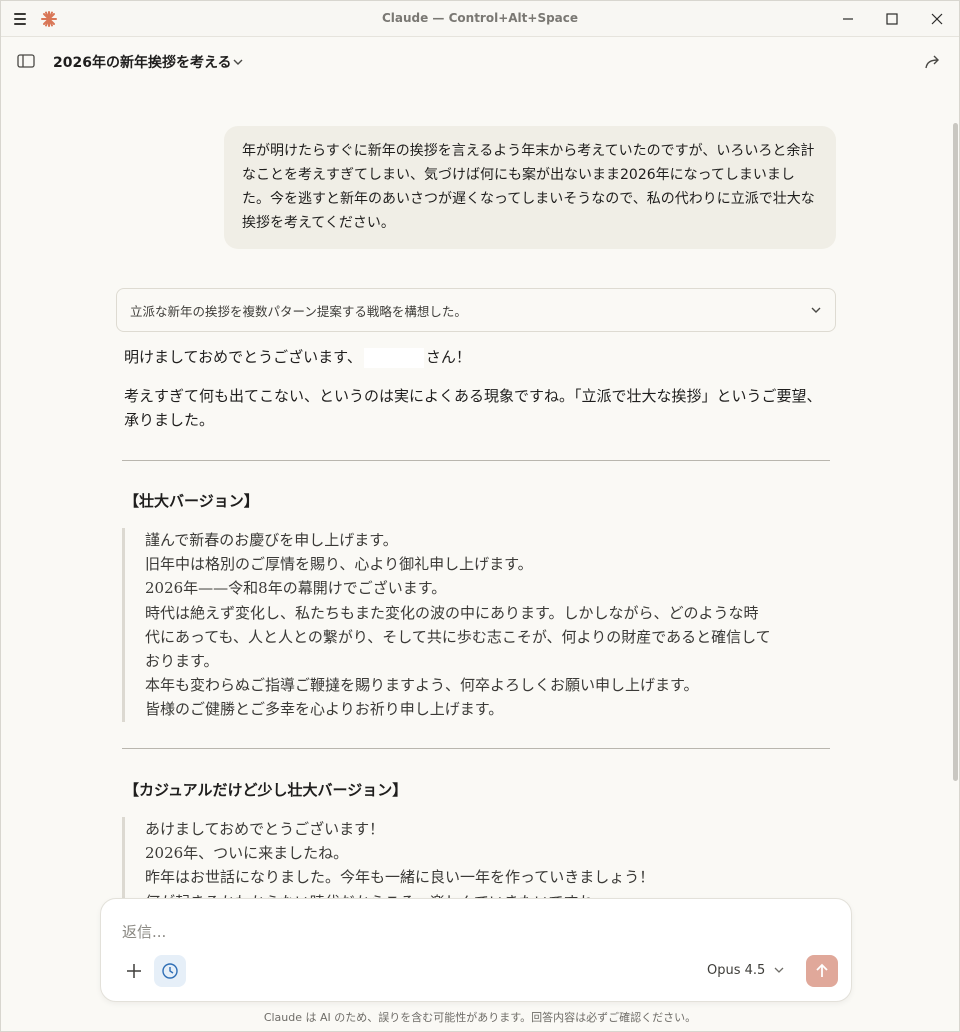 The width and height of the screenshot is (960, 1032). What do you see at coordinates (892, 19) in the screenshot?
I see `maximize-icon` at bounding box center [892, 19].